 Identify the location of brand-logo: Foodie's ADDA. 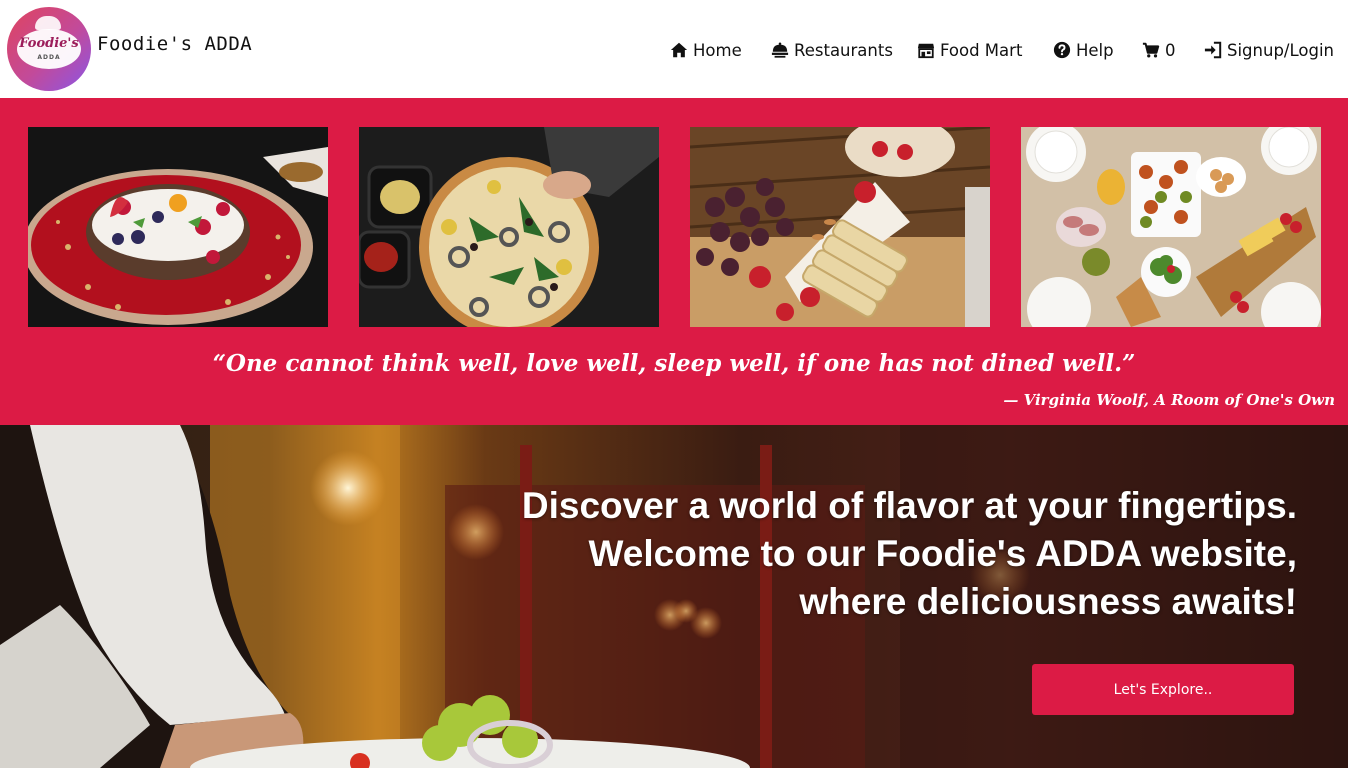
(49, 49).